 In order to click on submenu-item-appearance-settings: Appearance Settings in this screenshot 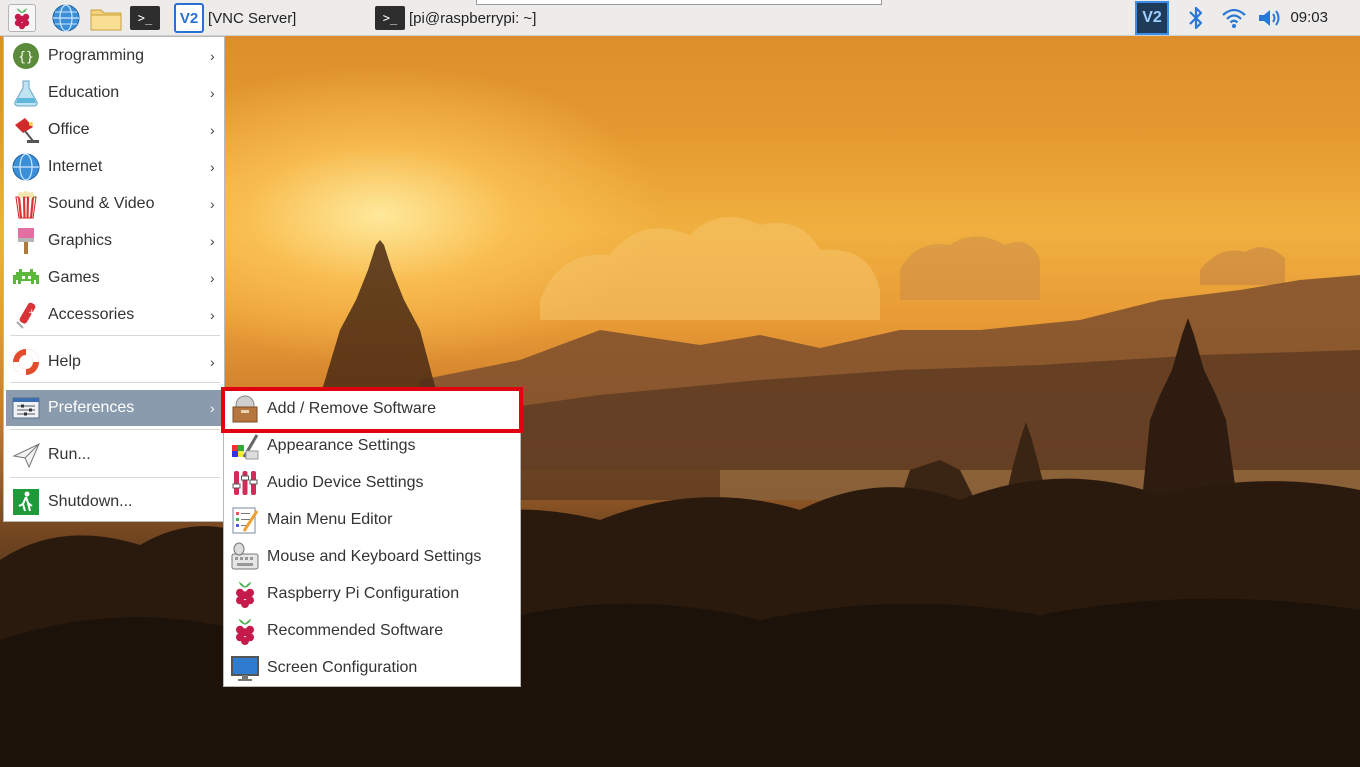, I will do `click(372, 446)`.